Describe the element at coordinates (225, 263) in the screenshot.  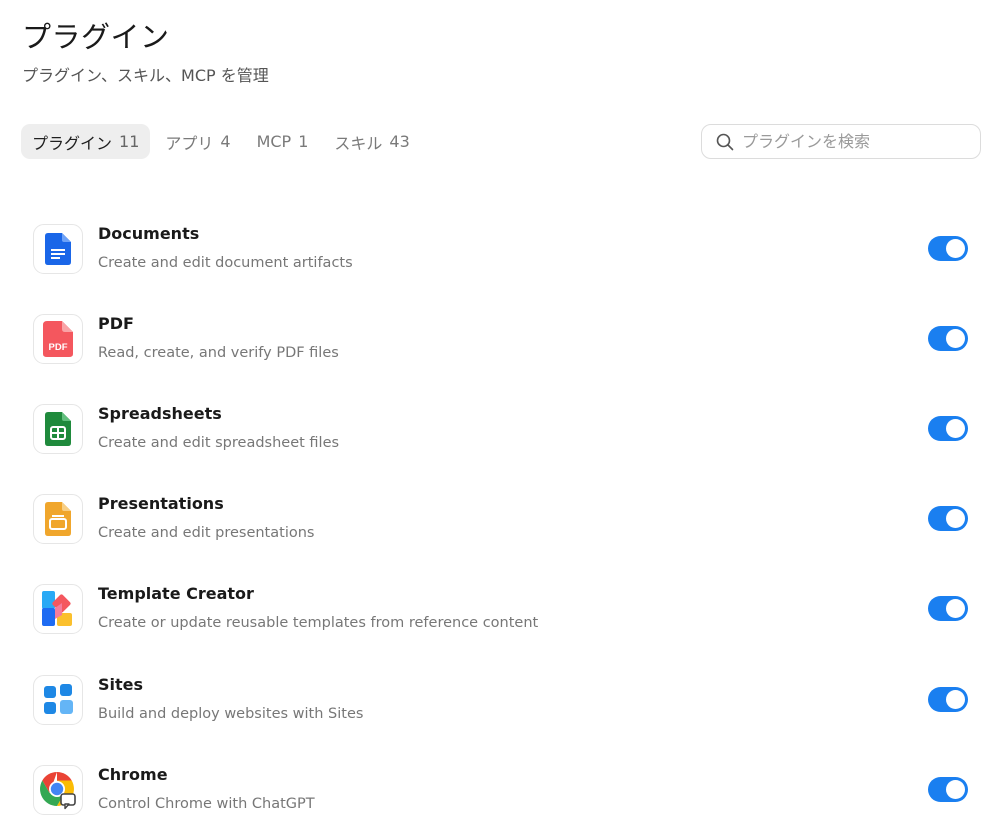
I see `plugin-description: Create and edit document artifacts` at that location.